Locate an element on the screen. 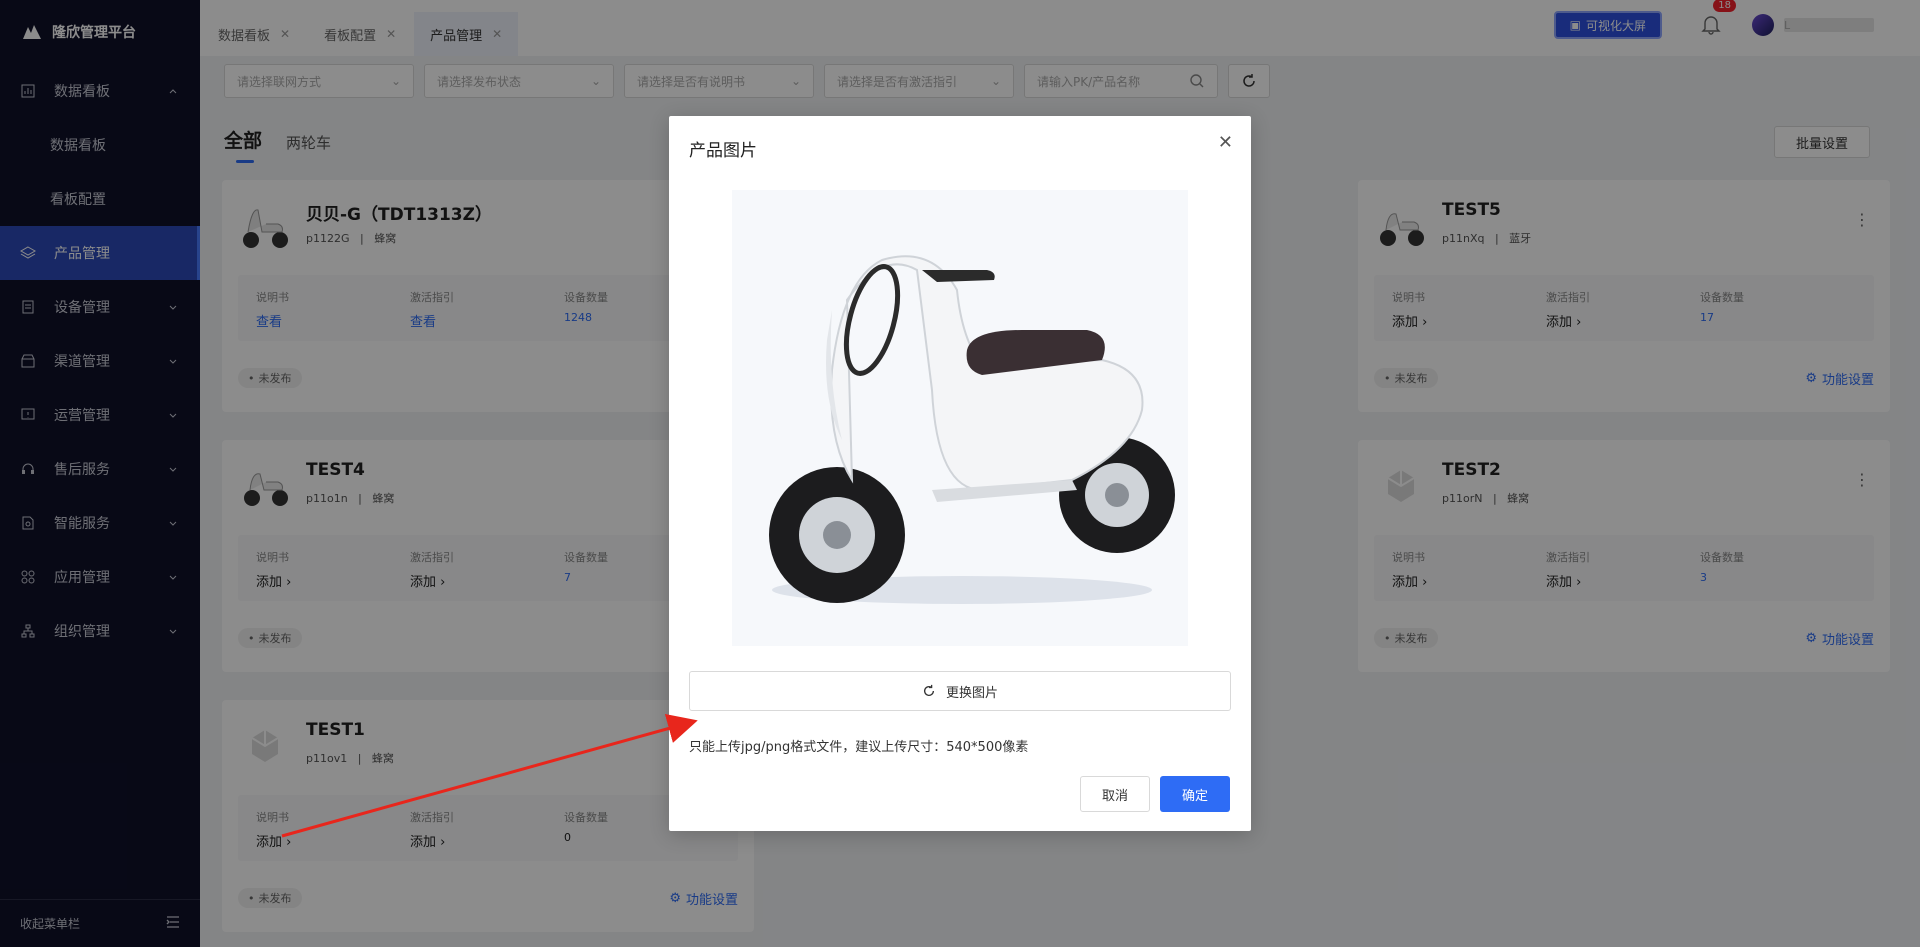 Image resolution: width=1920 pixels, height=947 pixels. replace-label: 更换图片 is located at coordinates (971, 693).